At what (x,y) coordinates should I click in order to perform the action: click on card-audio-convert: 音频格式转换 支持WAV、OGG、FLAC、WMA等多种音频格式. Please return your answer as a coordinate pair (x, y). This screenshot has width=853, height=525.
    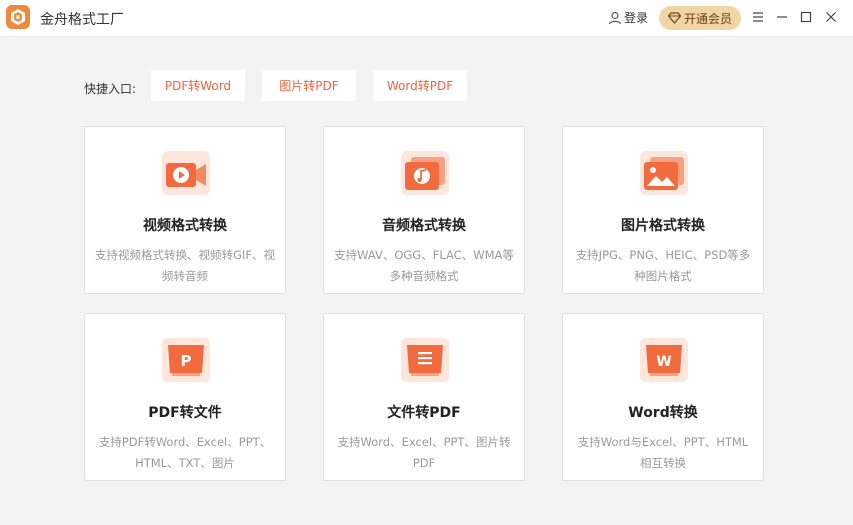
    Looking at the image, I should click on (424, 210).